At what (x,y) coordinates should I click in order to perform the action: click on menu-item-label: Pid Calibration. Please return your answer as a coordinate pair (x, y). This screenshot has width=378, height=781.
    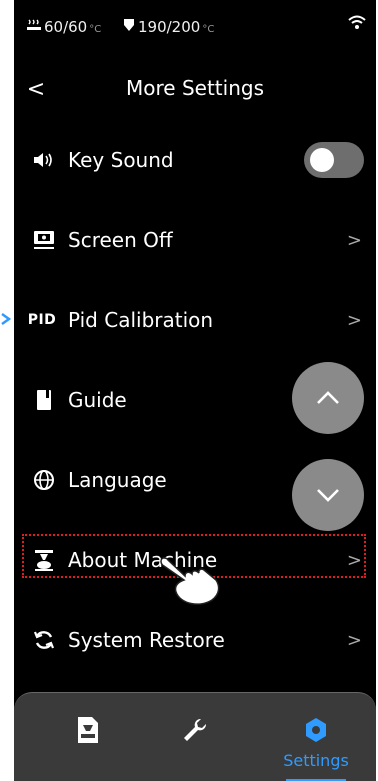
    Looking at the image, I should click on (141, 320).